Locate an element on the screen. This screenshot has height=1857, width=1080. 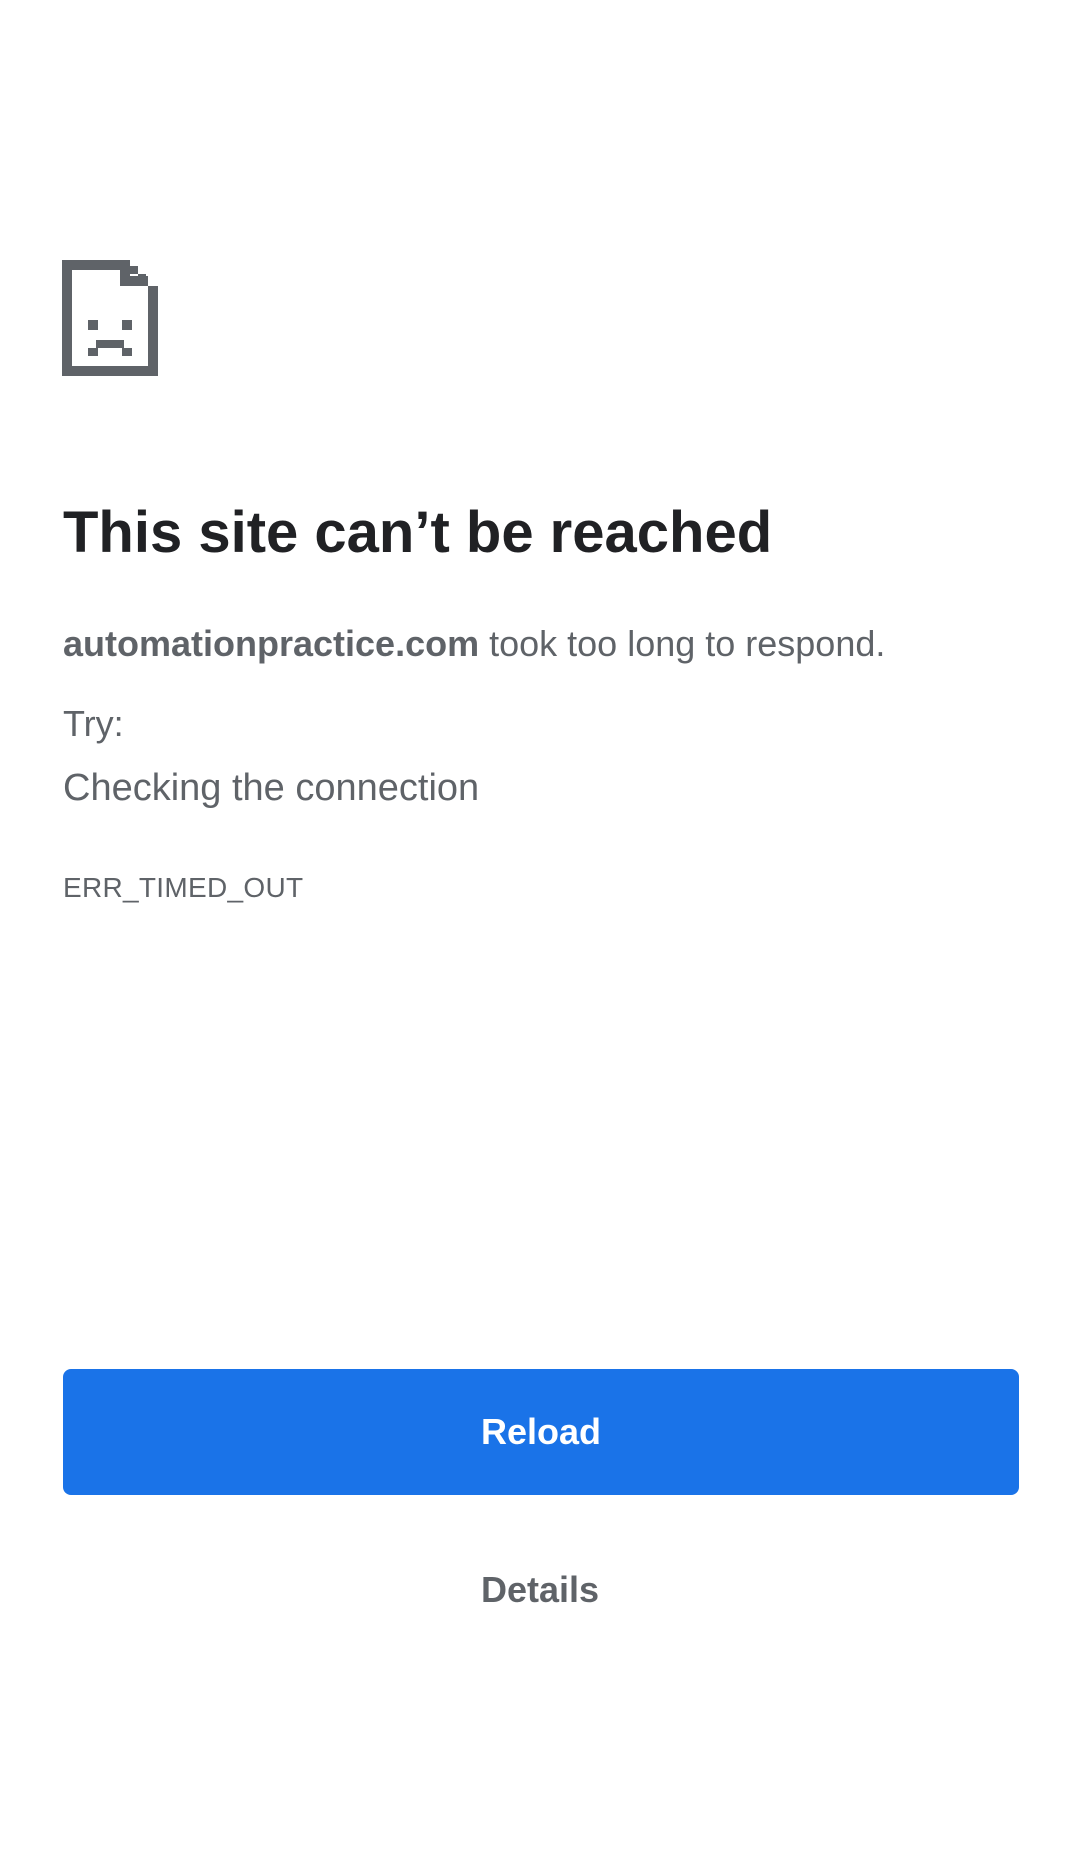
error-code: ERR_TIMED_OUT is located at coordinates (183, 887).